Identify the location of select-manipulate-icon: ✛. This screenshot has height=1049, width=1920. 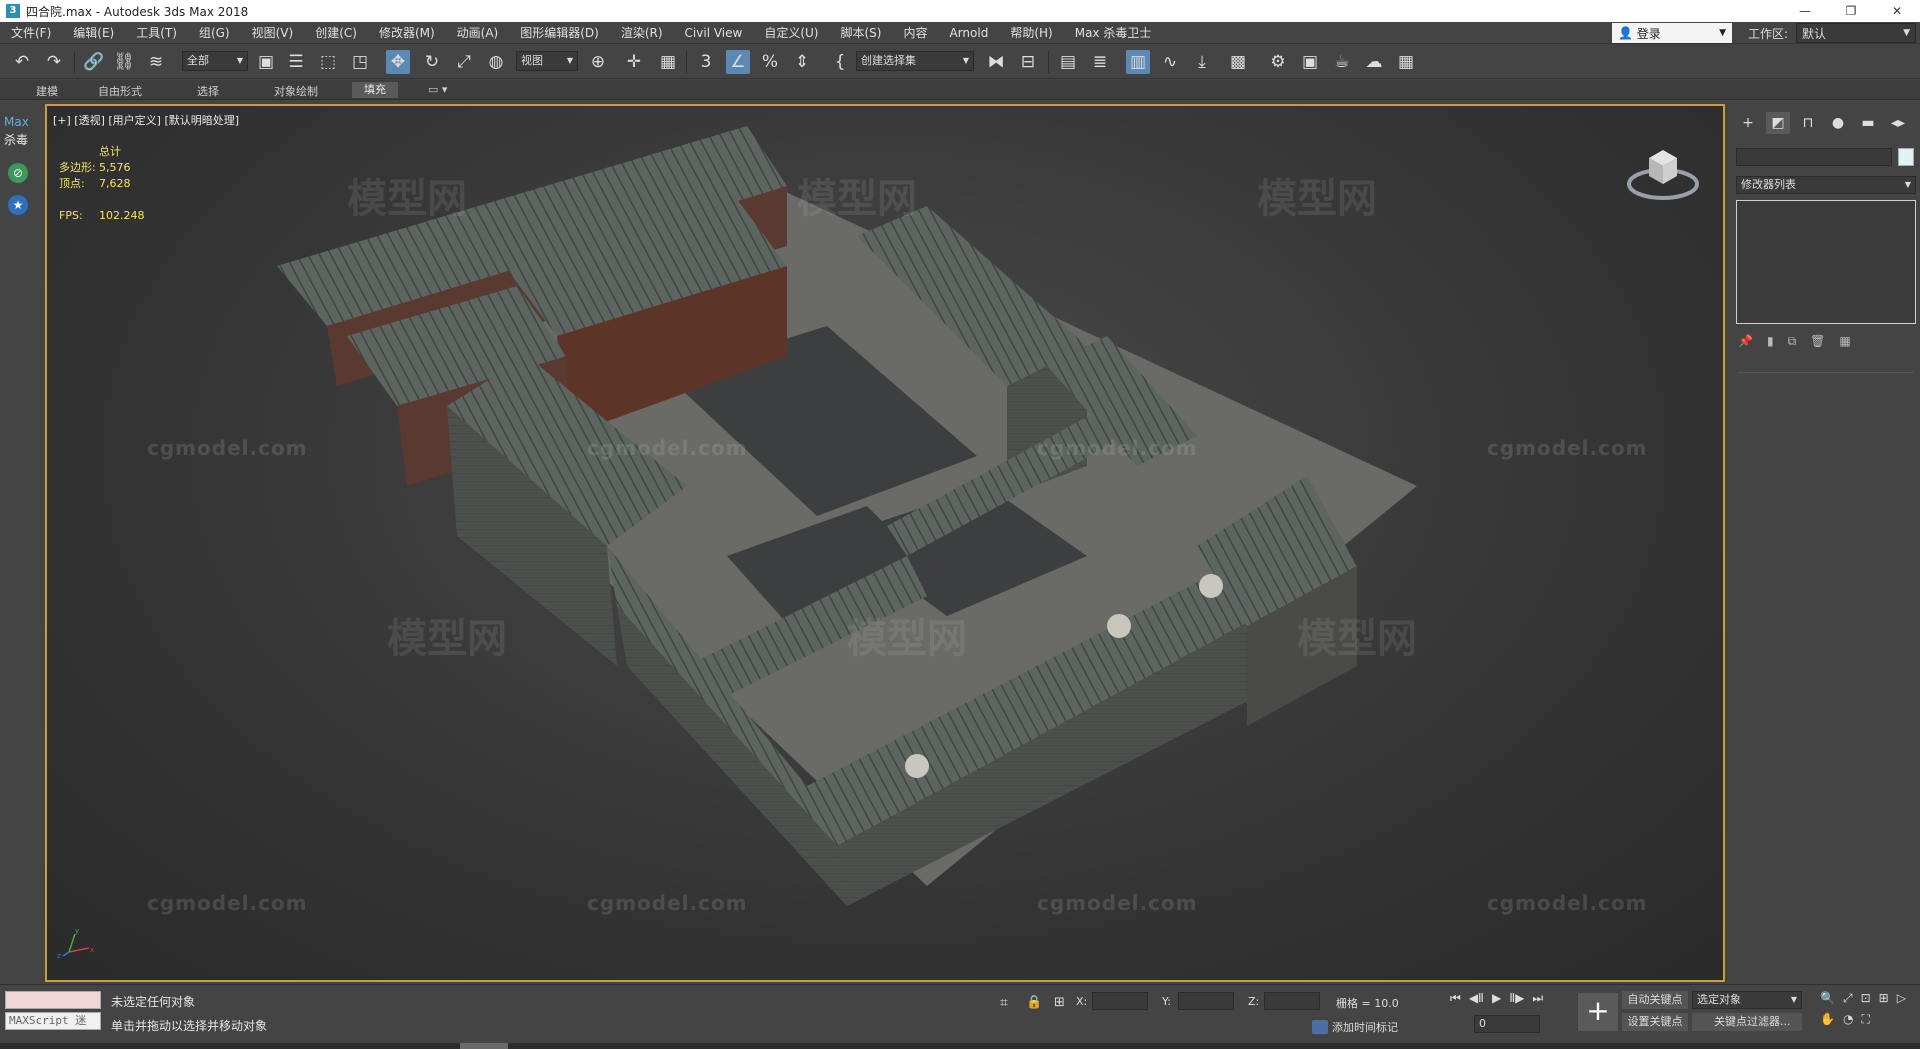
(634, 62).